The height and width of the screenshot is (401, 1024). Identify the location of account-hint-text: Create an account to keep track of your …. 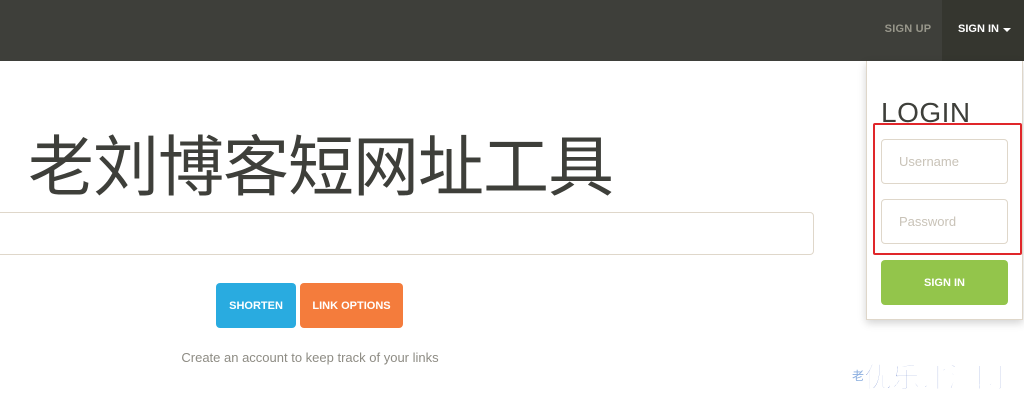
(310, 357).